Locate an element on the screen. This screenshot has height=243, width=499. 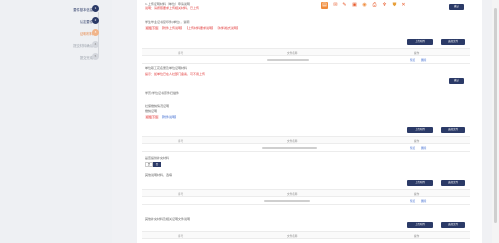
step-item-1: 要件基本信息 1 is located at coordinates (67, 9).